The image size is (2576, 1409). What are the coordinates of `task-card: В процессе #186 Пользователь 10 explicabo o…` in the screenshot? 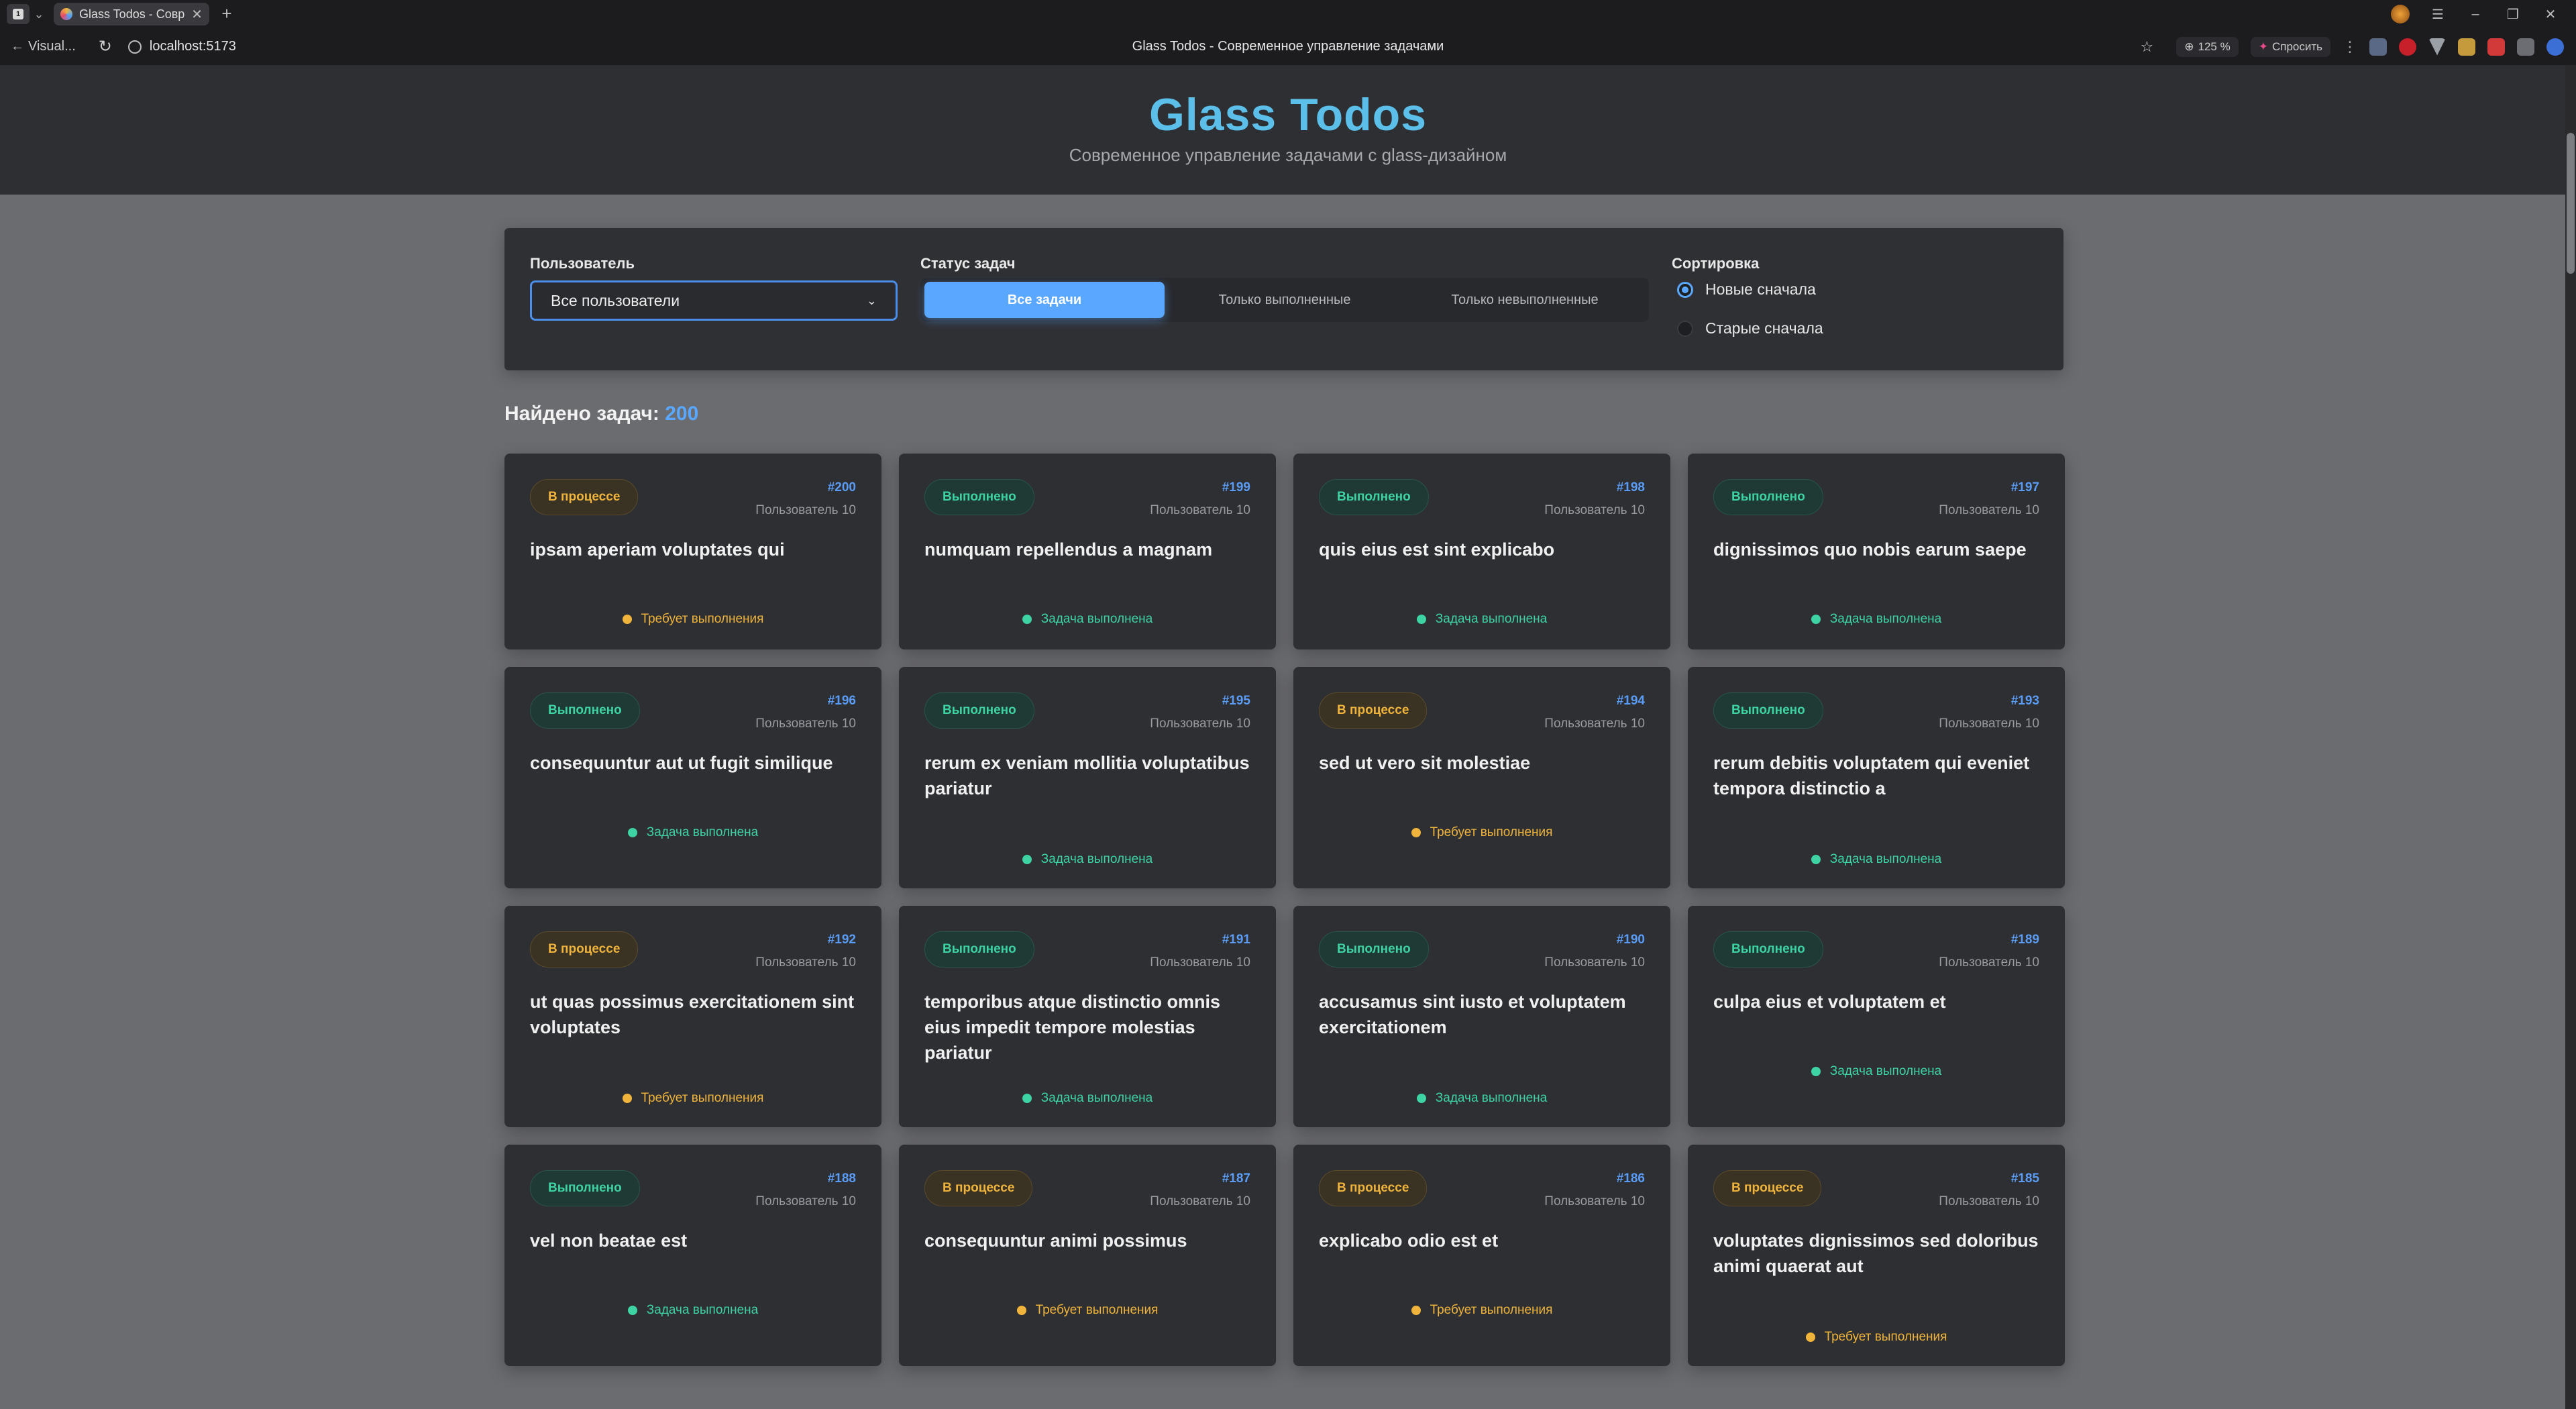 It's located at (1481, 1255).